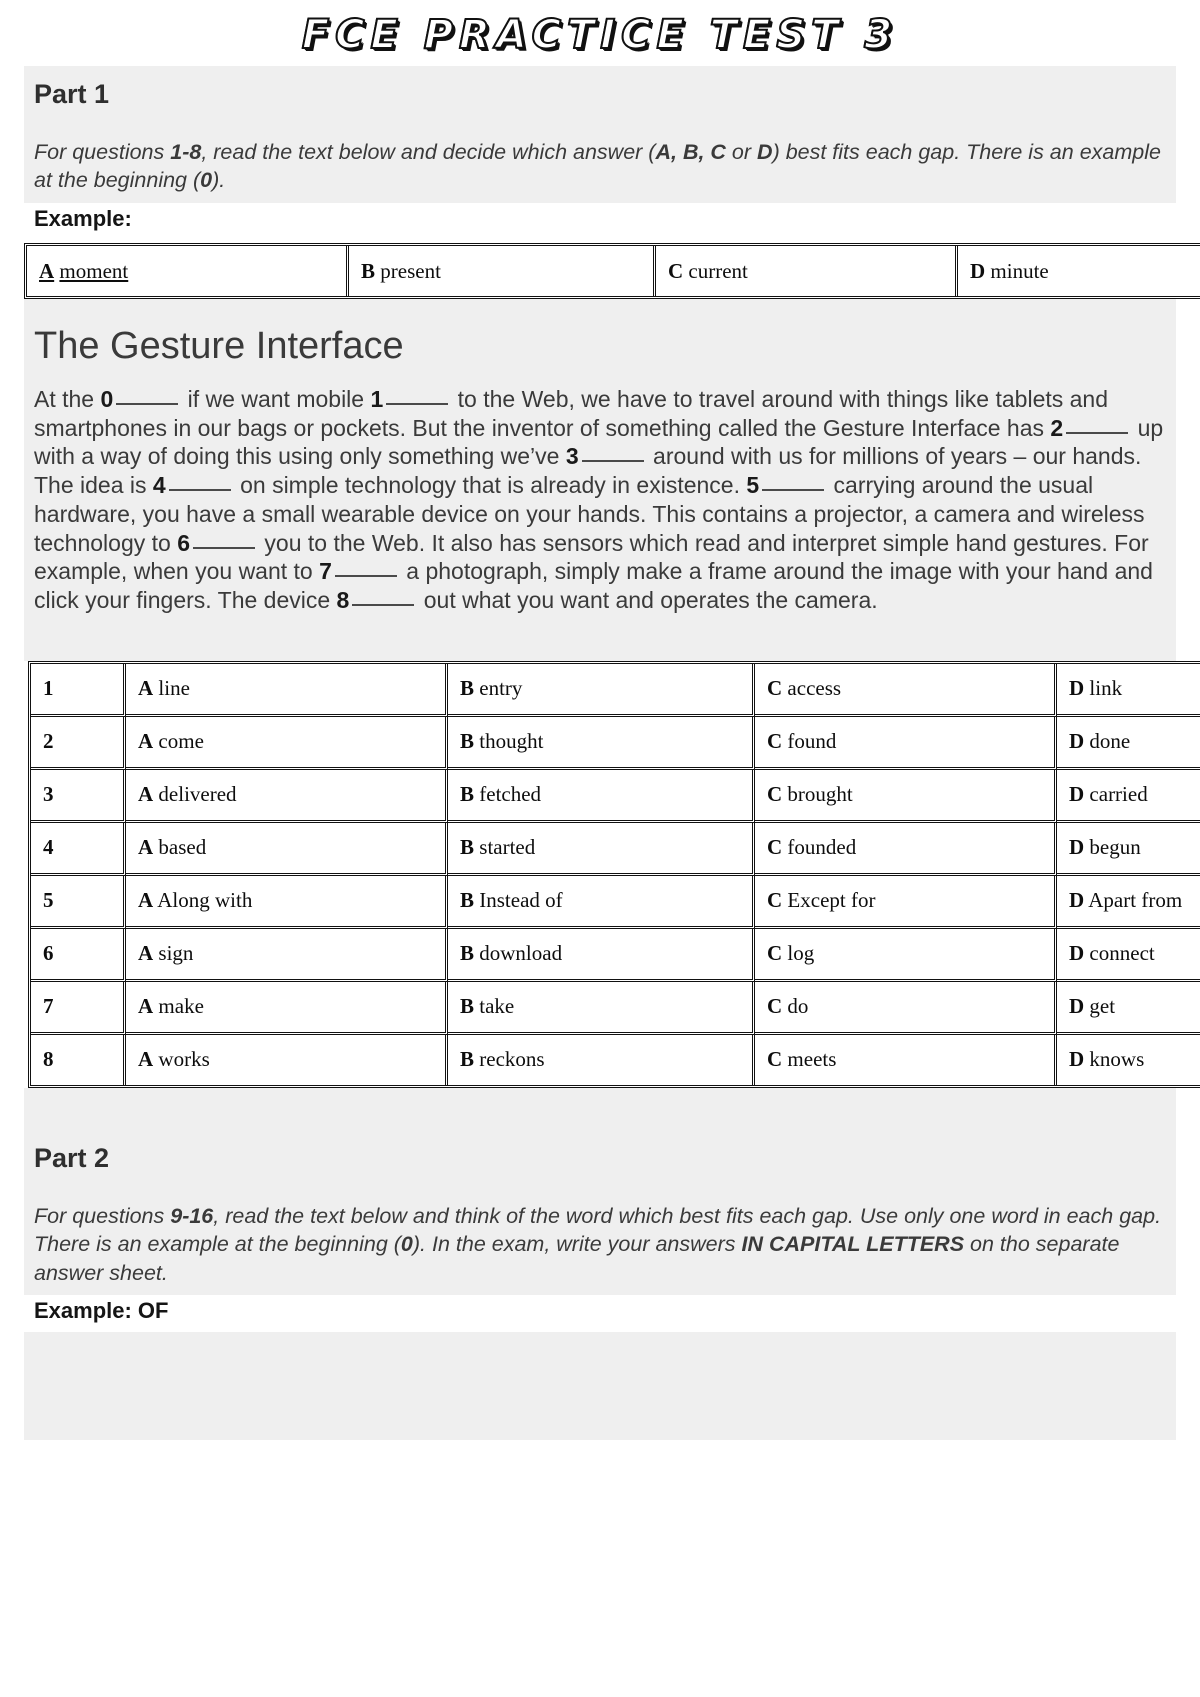 The image size is (1200, 1697). I want to click on example-option-d: D minute, so click(1079, 271).